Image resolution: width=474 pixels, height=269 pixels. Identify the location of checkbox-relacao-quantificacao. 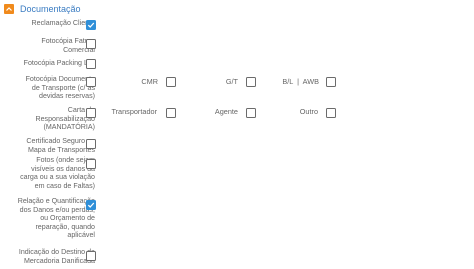
(91, 205).